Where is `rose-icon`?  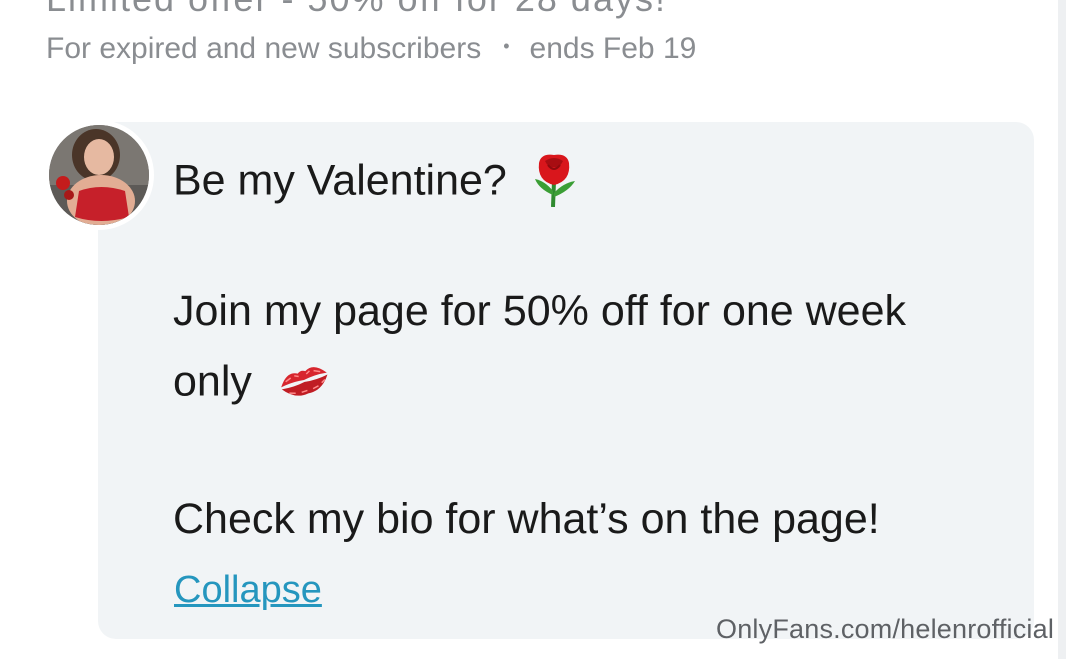
rose-icon is located at coordinates (554, 183).